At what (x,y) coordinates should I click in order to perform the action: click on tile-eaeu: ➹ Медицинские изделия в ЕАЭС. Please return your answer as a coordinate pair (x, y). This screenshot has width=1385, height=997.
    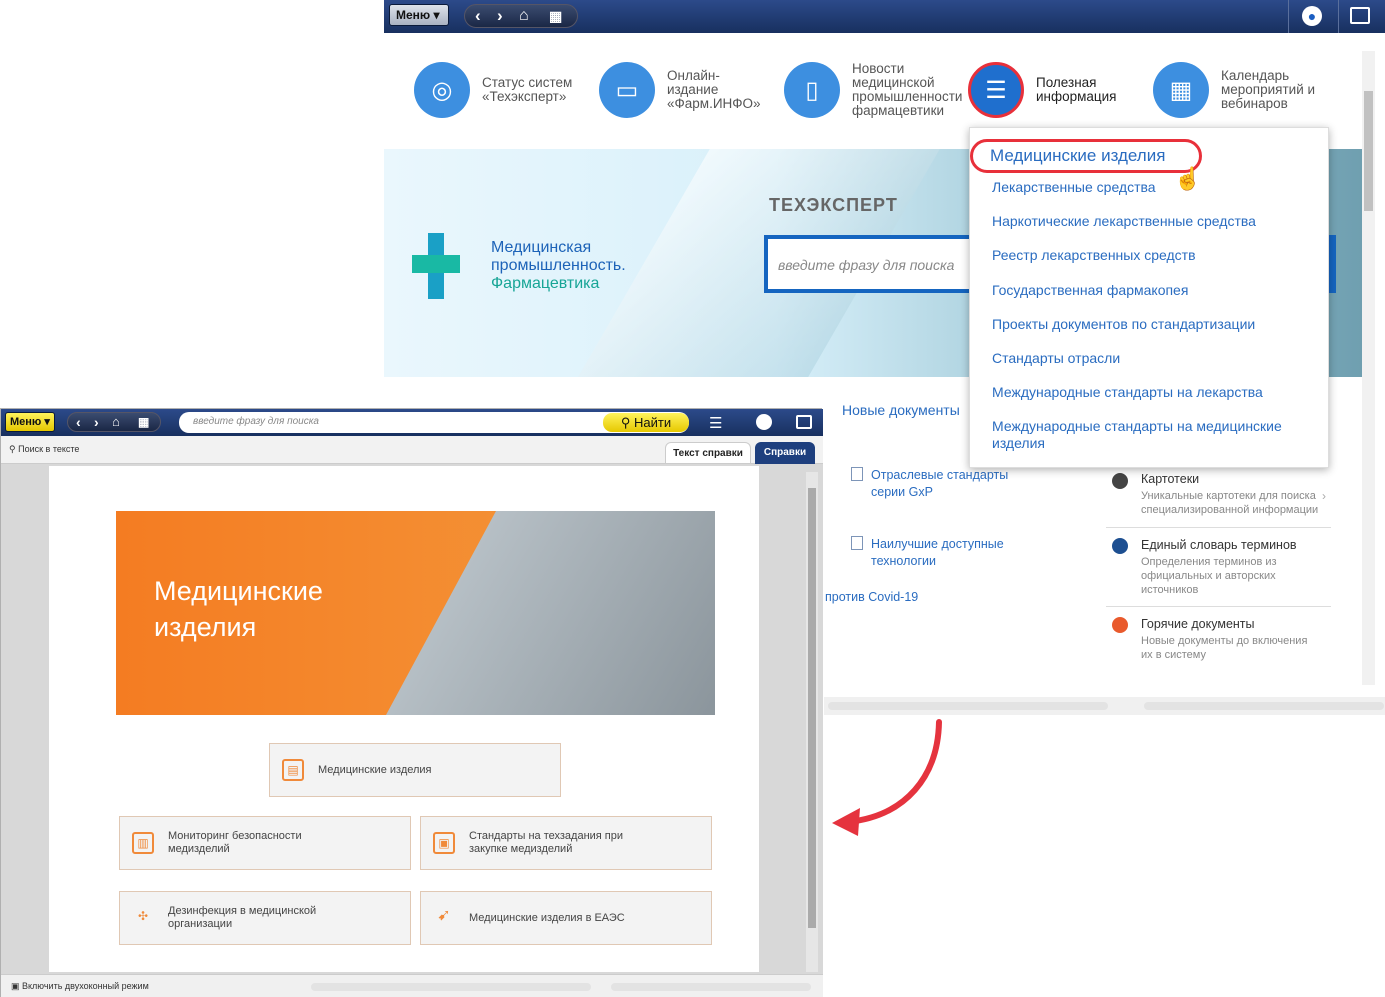
    Looking at the image, I should click on (566, 918).